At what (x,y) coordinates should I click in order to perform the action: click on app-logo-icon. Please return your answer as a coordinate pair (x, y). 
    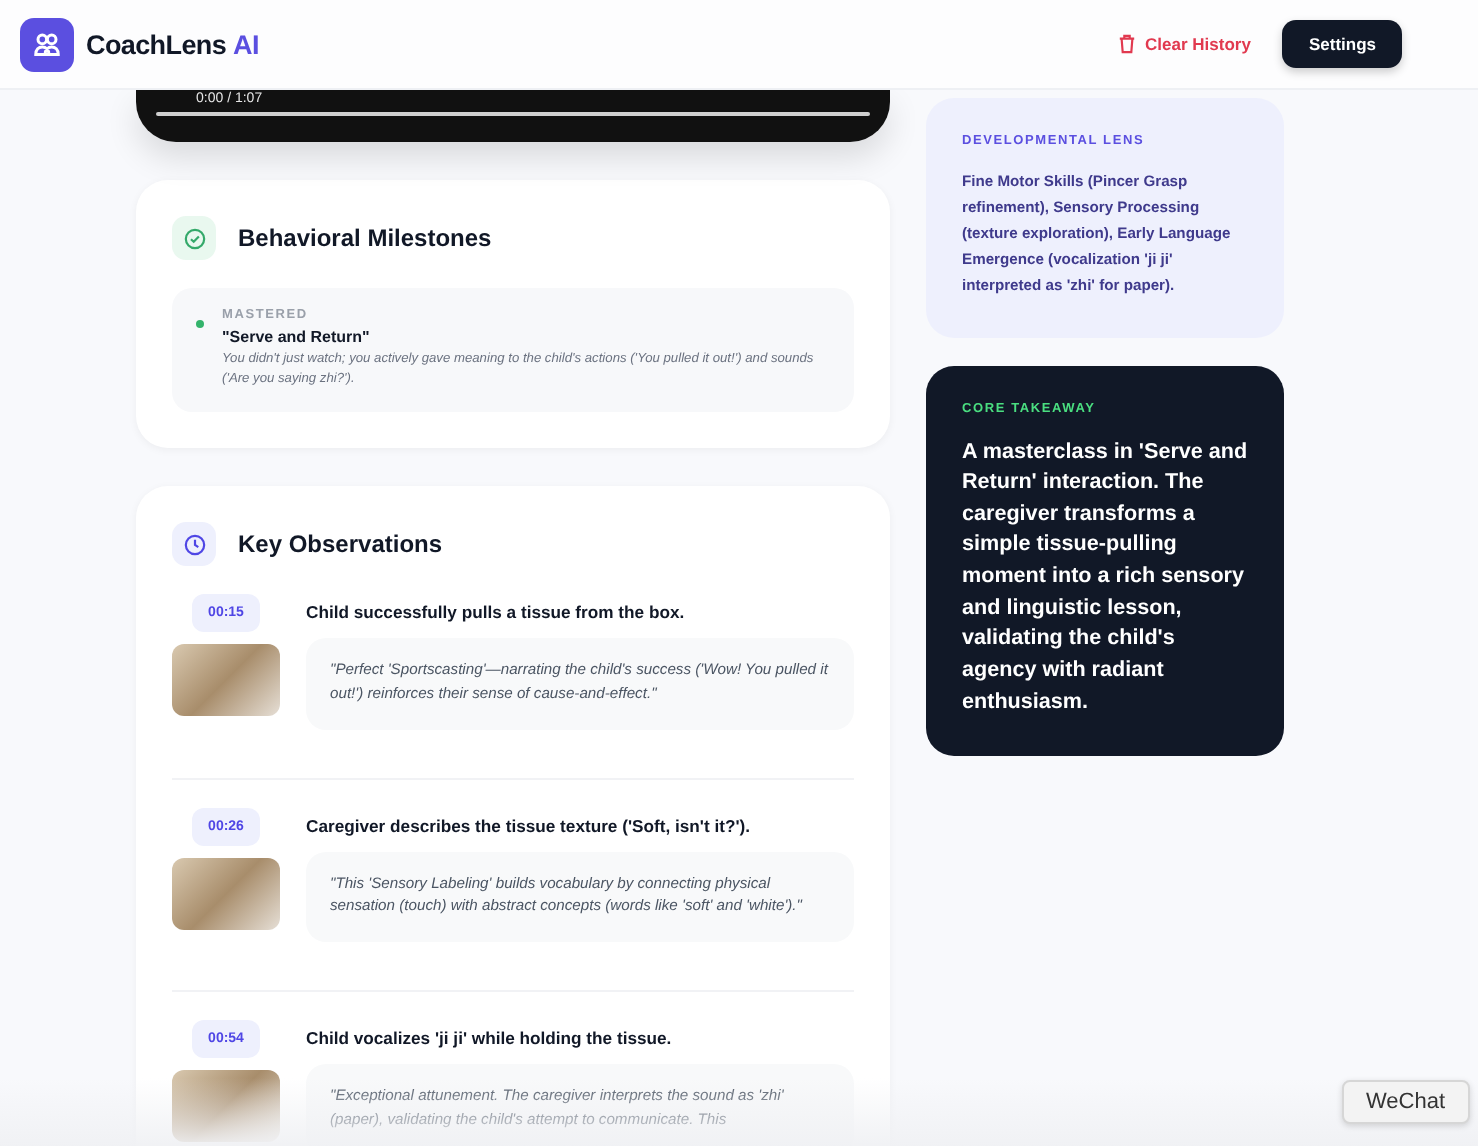
    Looking at the image, I should click on (47, 44).